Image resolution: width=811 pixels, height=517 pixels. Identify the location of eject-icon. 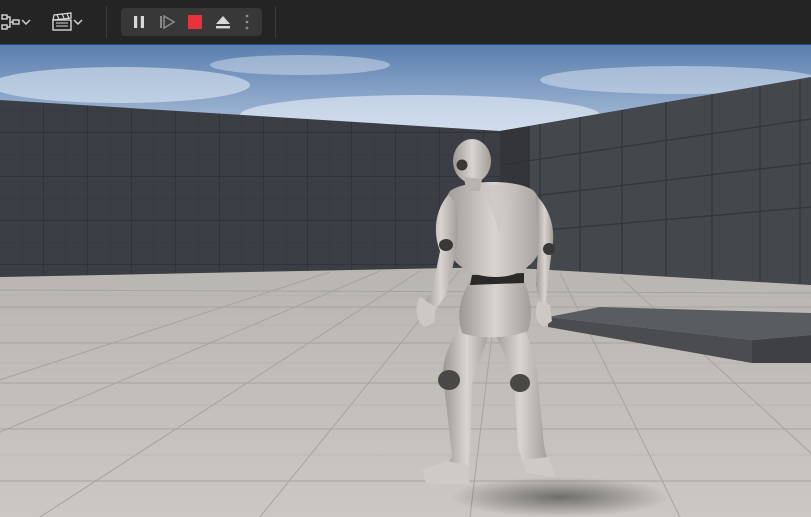
(223, 22).